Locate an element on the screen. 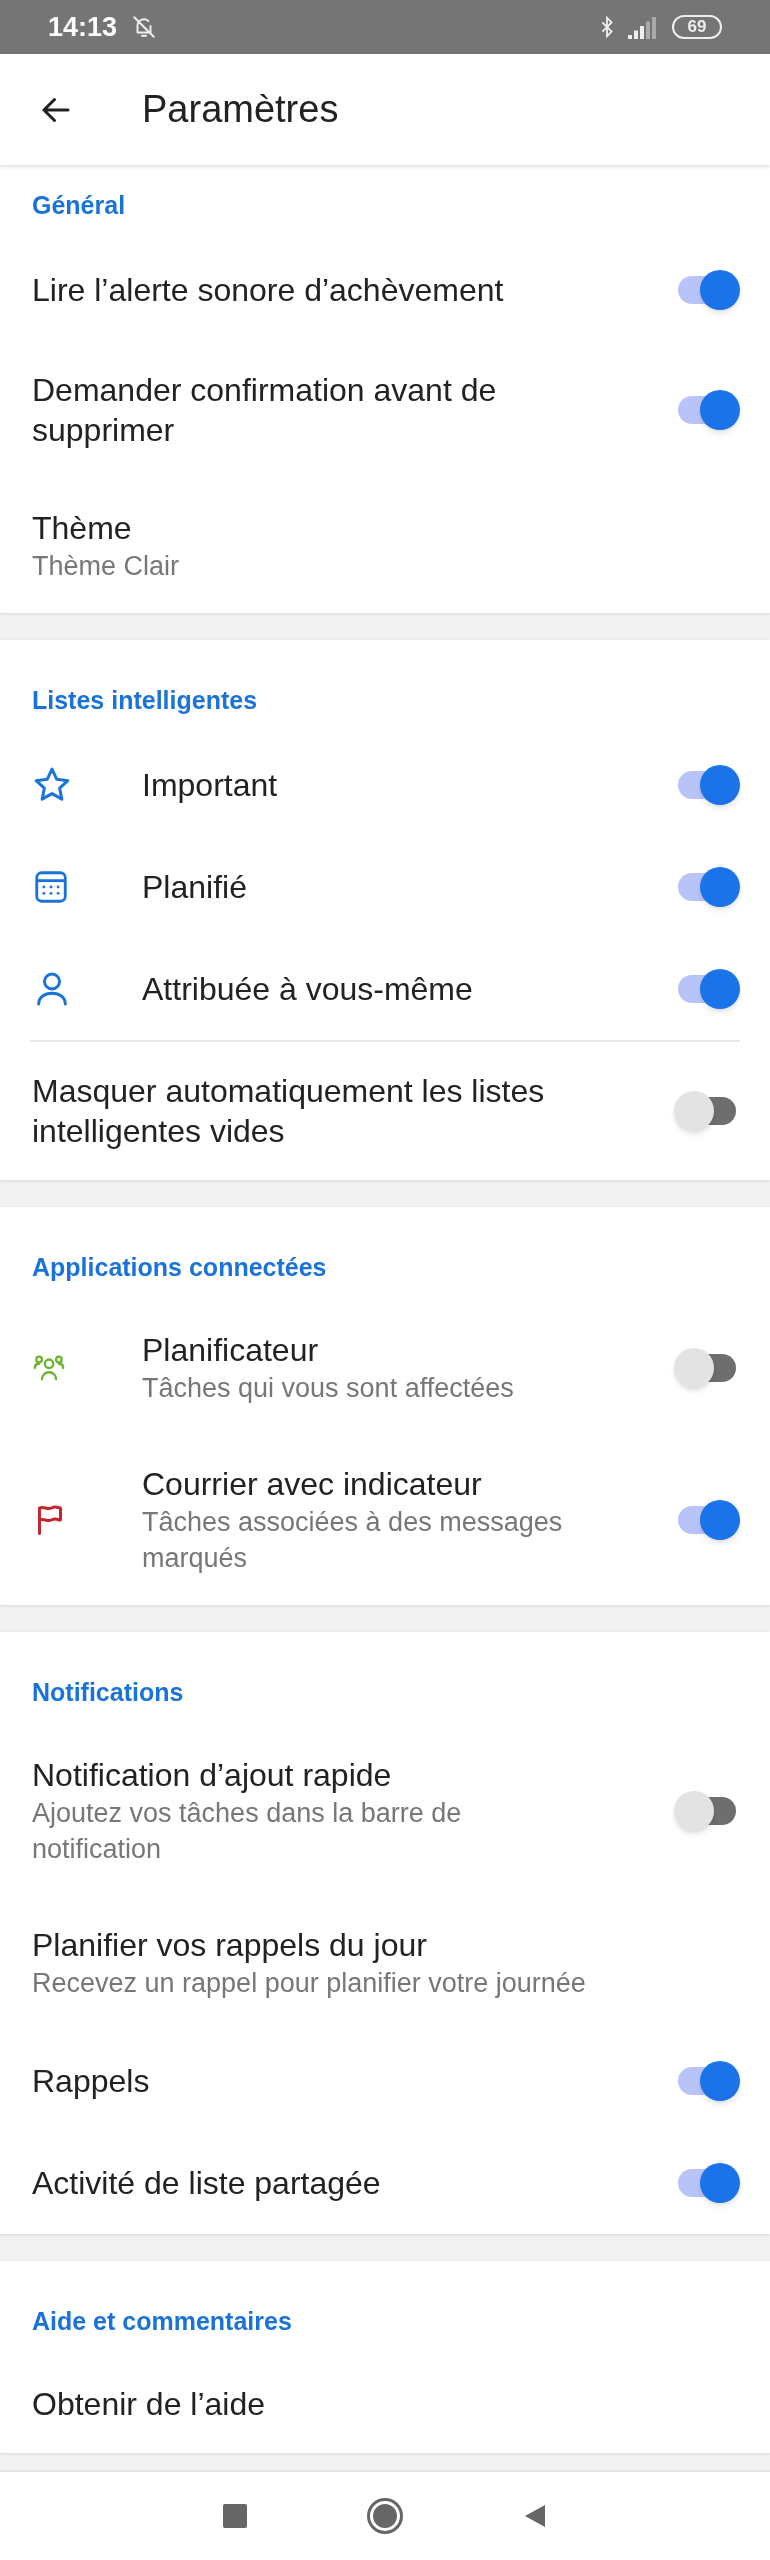  setting-row: Planifier vos rappels du jour Recevez un rappel pour planifier votre journée is located at coordinates (385, 1963).